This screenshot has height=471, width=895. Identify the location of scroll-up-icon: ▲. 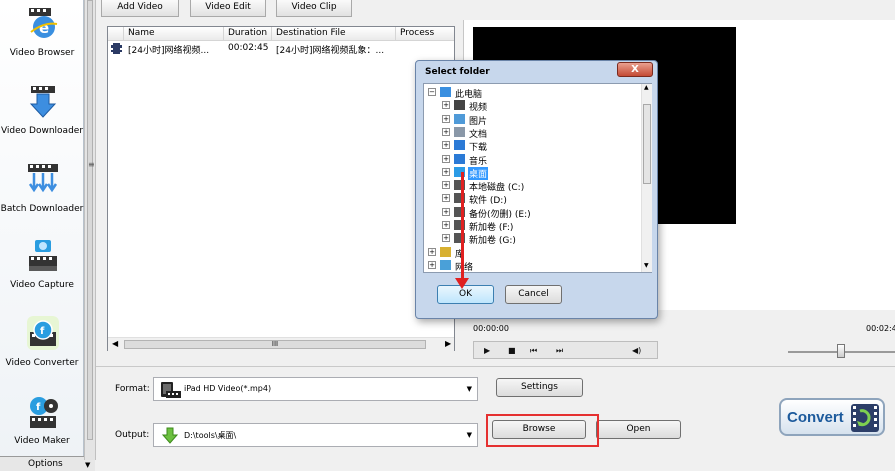
(646, 87).